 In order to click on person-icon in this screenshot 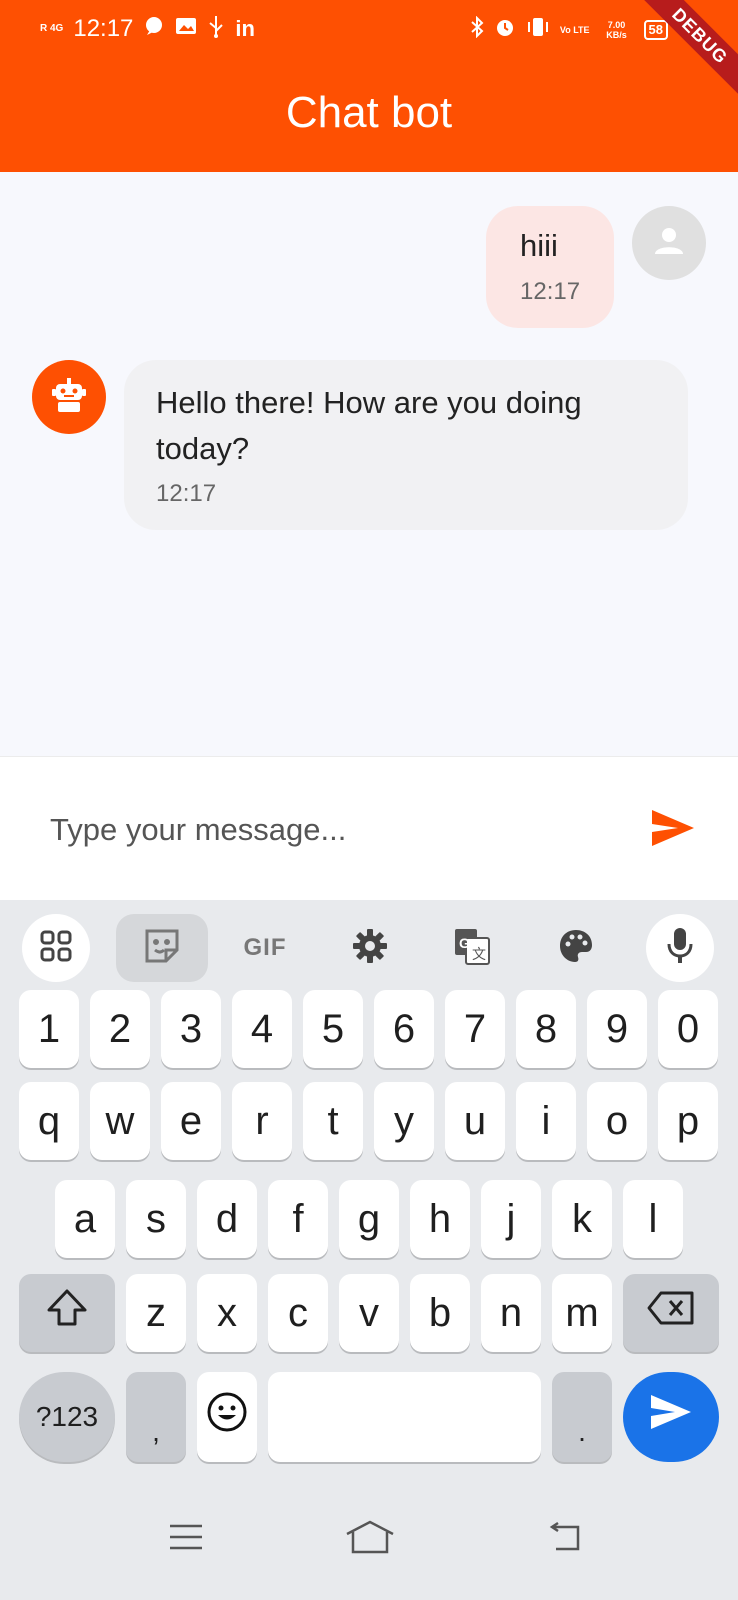, I will do `click(669, 243)`.